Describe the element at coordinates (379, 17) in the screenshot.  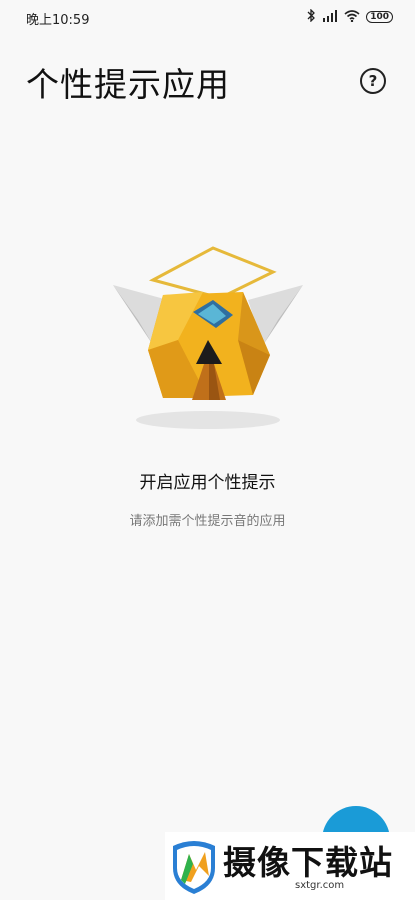
I see `battery-icon: 100` at that location.